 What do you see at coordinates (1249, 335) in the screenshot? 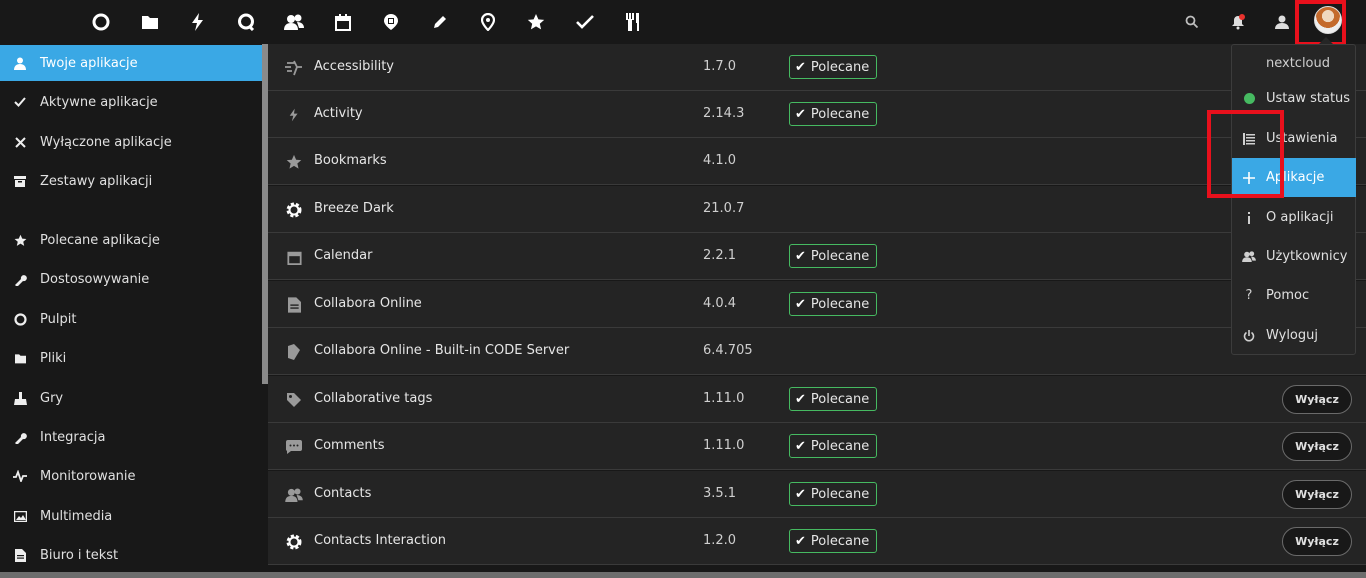
I see `logout-icon` at bounding box center [1249, 335].